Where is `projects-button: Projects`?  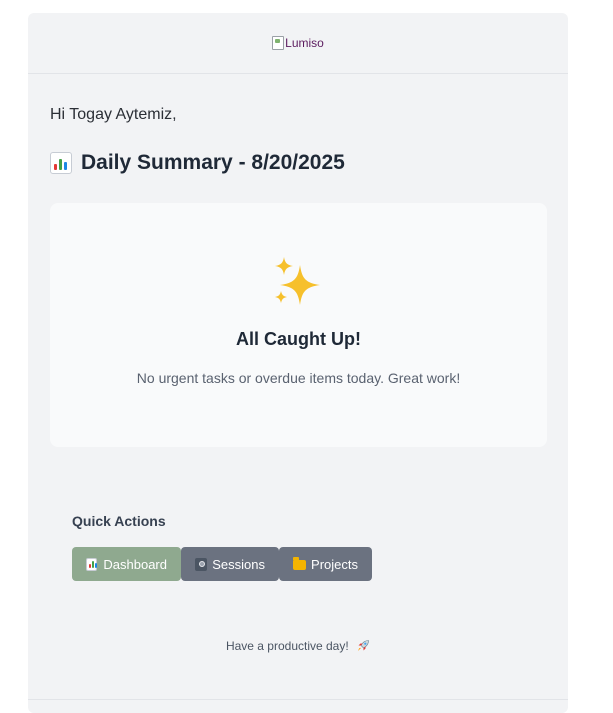 projects-button: Projects is located at coordinates (325, 564).